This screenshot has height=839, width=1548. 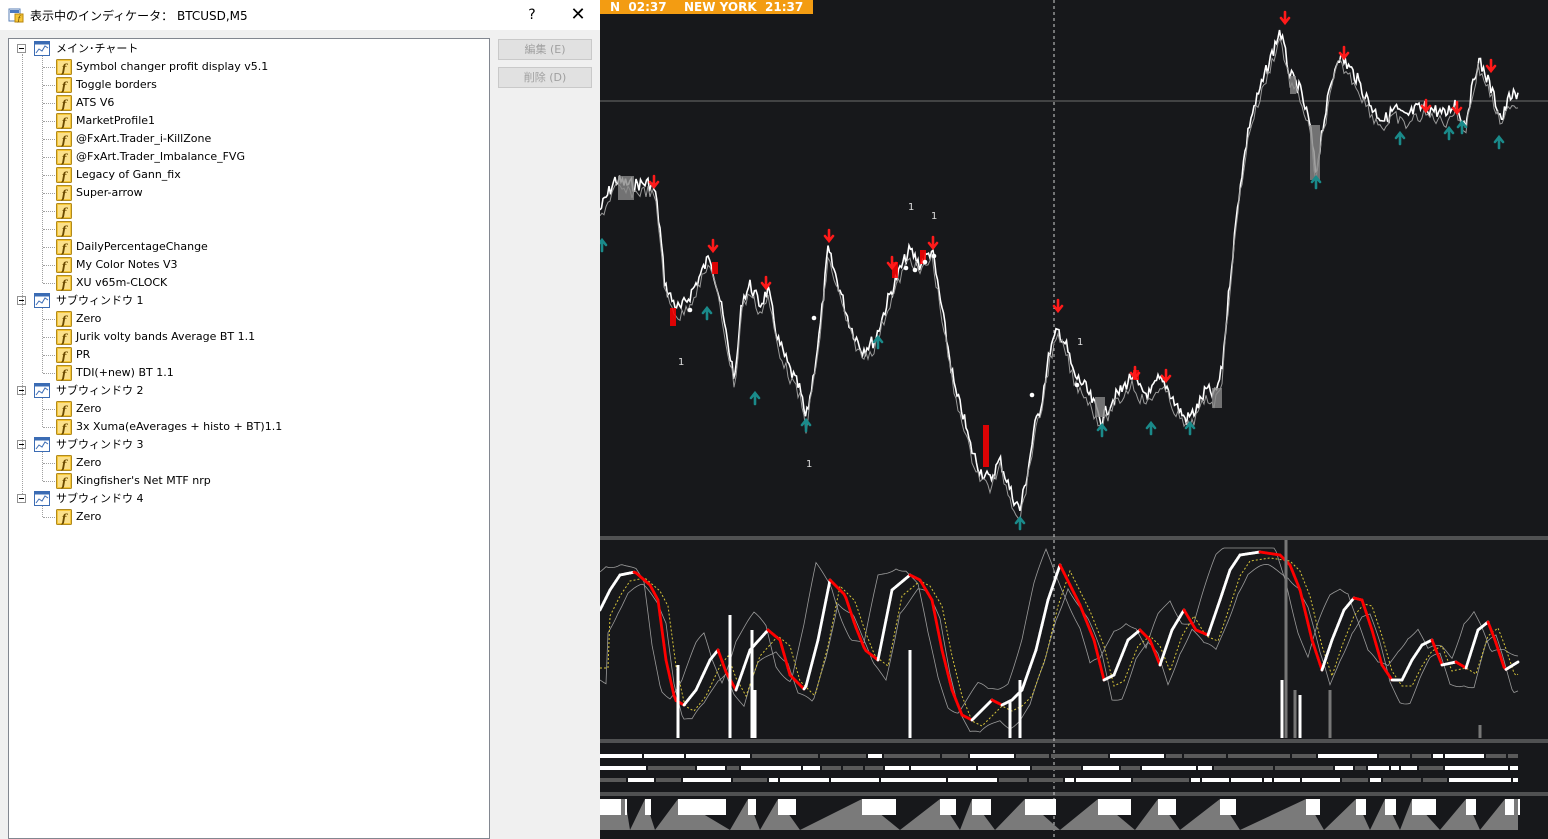 What do you see at coordinates (249, 175) in the screenshot?
I see `tree-indicator-node: f Legacy of Gann_fix` at bounding box center [249, 175].